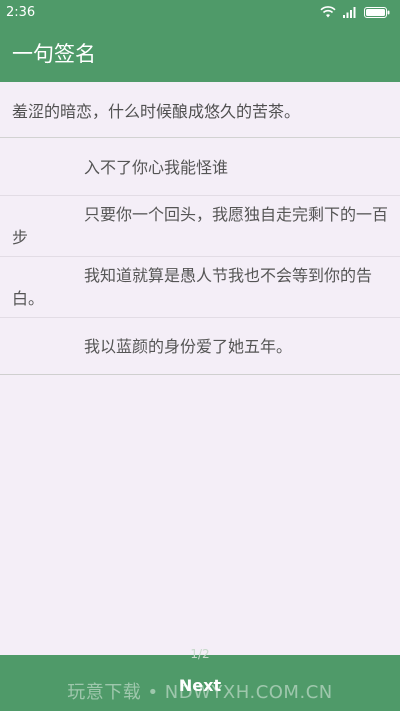  I want to click on list-item: 我知道就算是愚人节我也不会等到你的告白。, so click(200, 287).